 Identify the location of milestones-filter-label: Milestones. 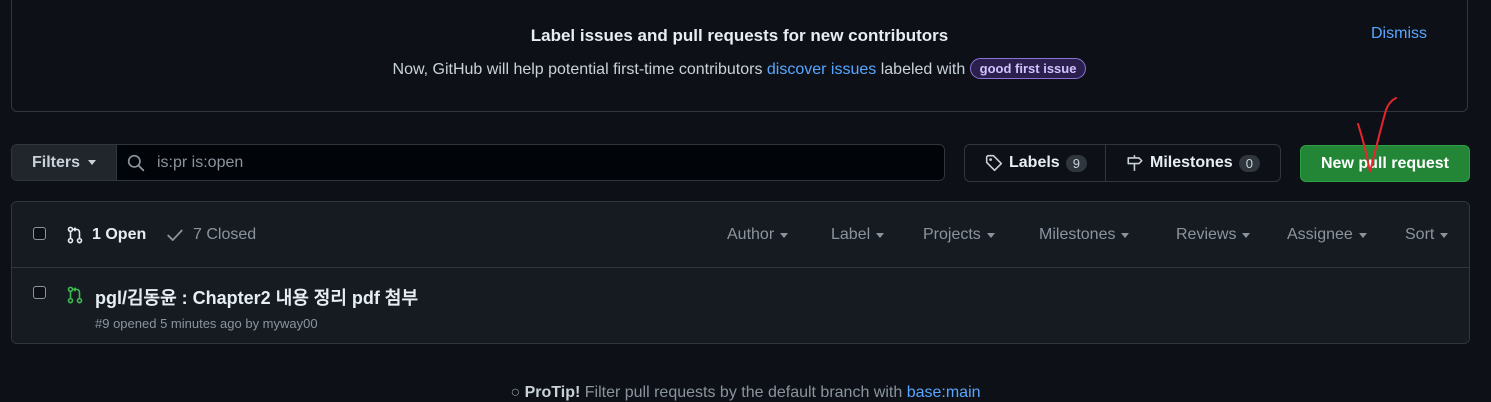
(1077, 234).